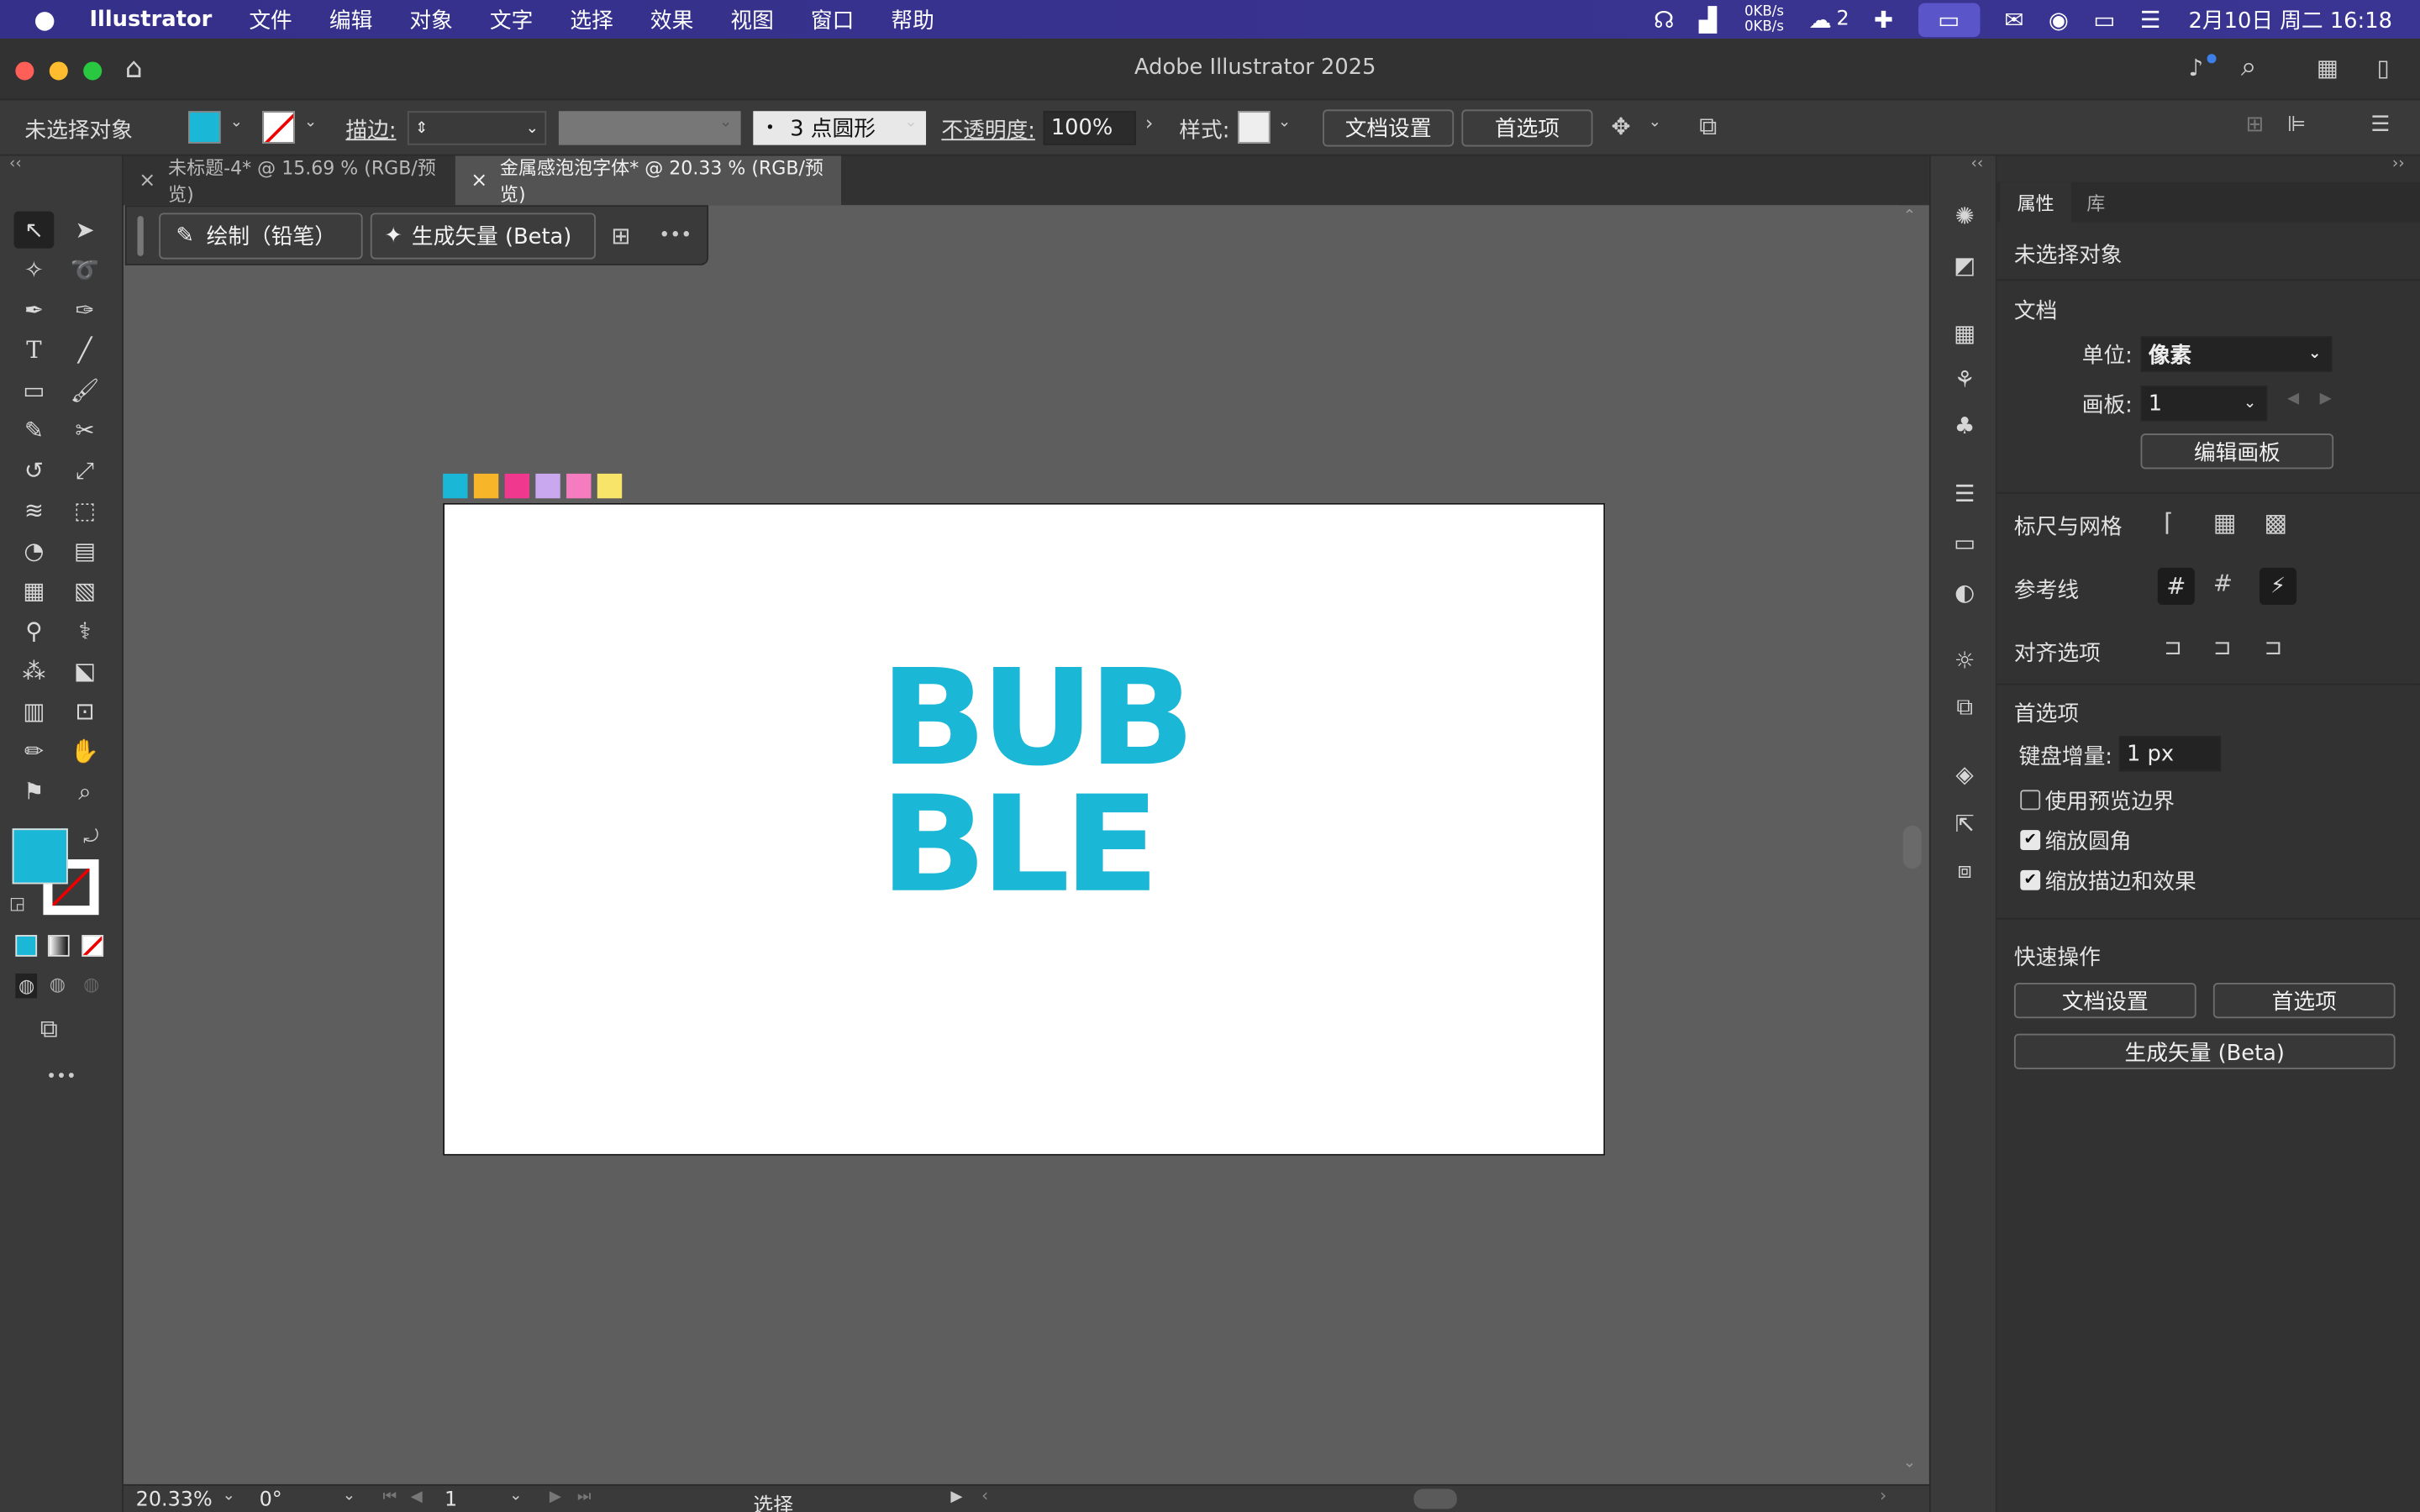 The image size is (2420, 1512). I want to click on symbols-icon: ♣, so click(1965, 426).